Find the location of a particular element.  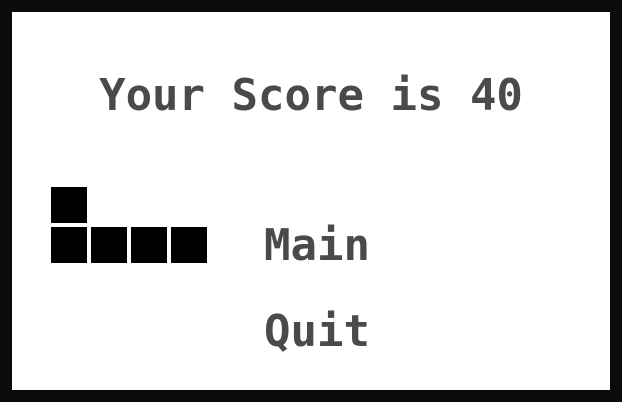

main-menu-button: Main is located at coordinates (317, 245).